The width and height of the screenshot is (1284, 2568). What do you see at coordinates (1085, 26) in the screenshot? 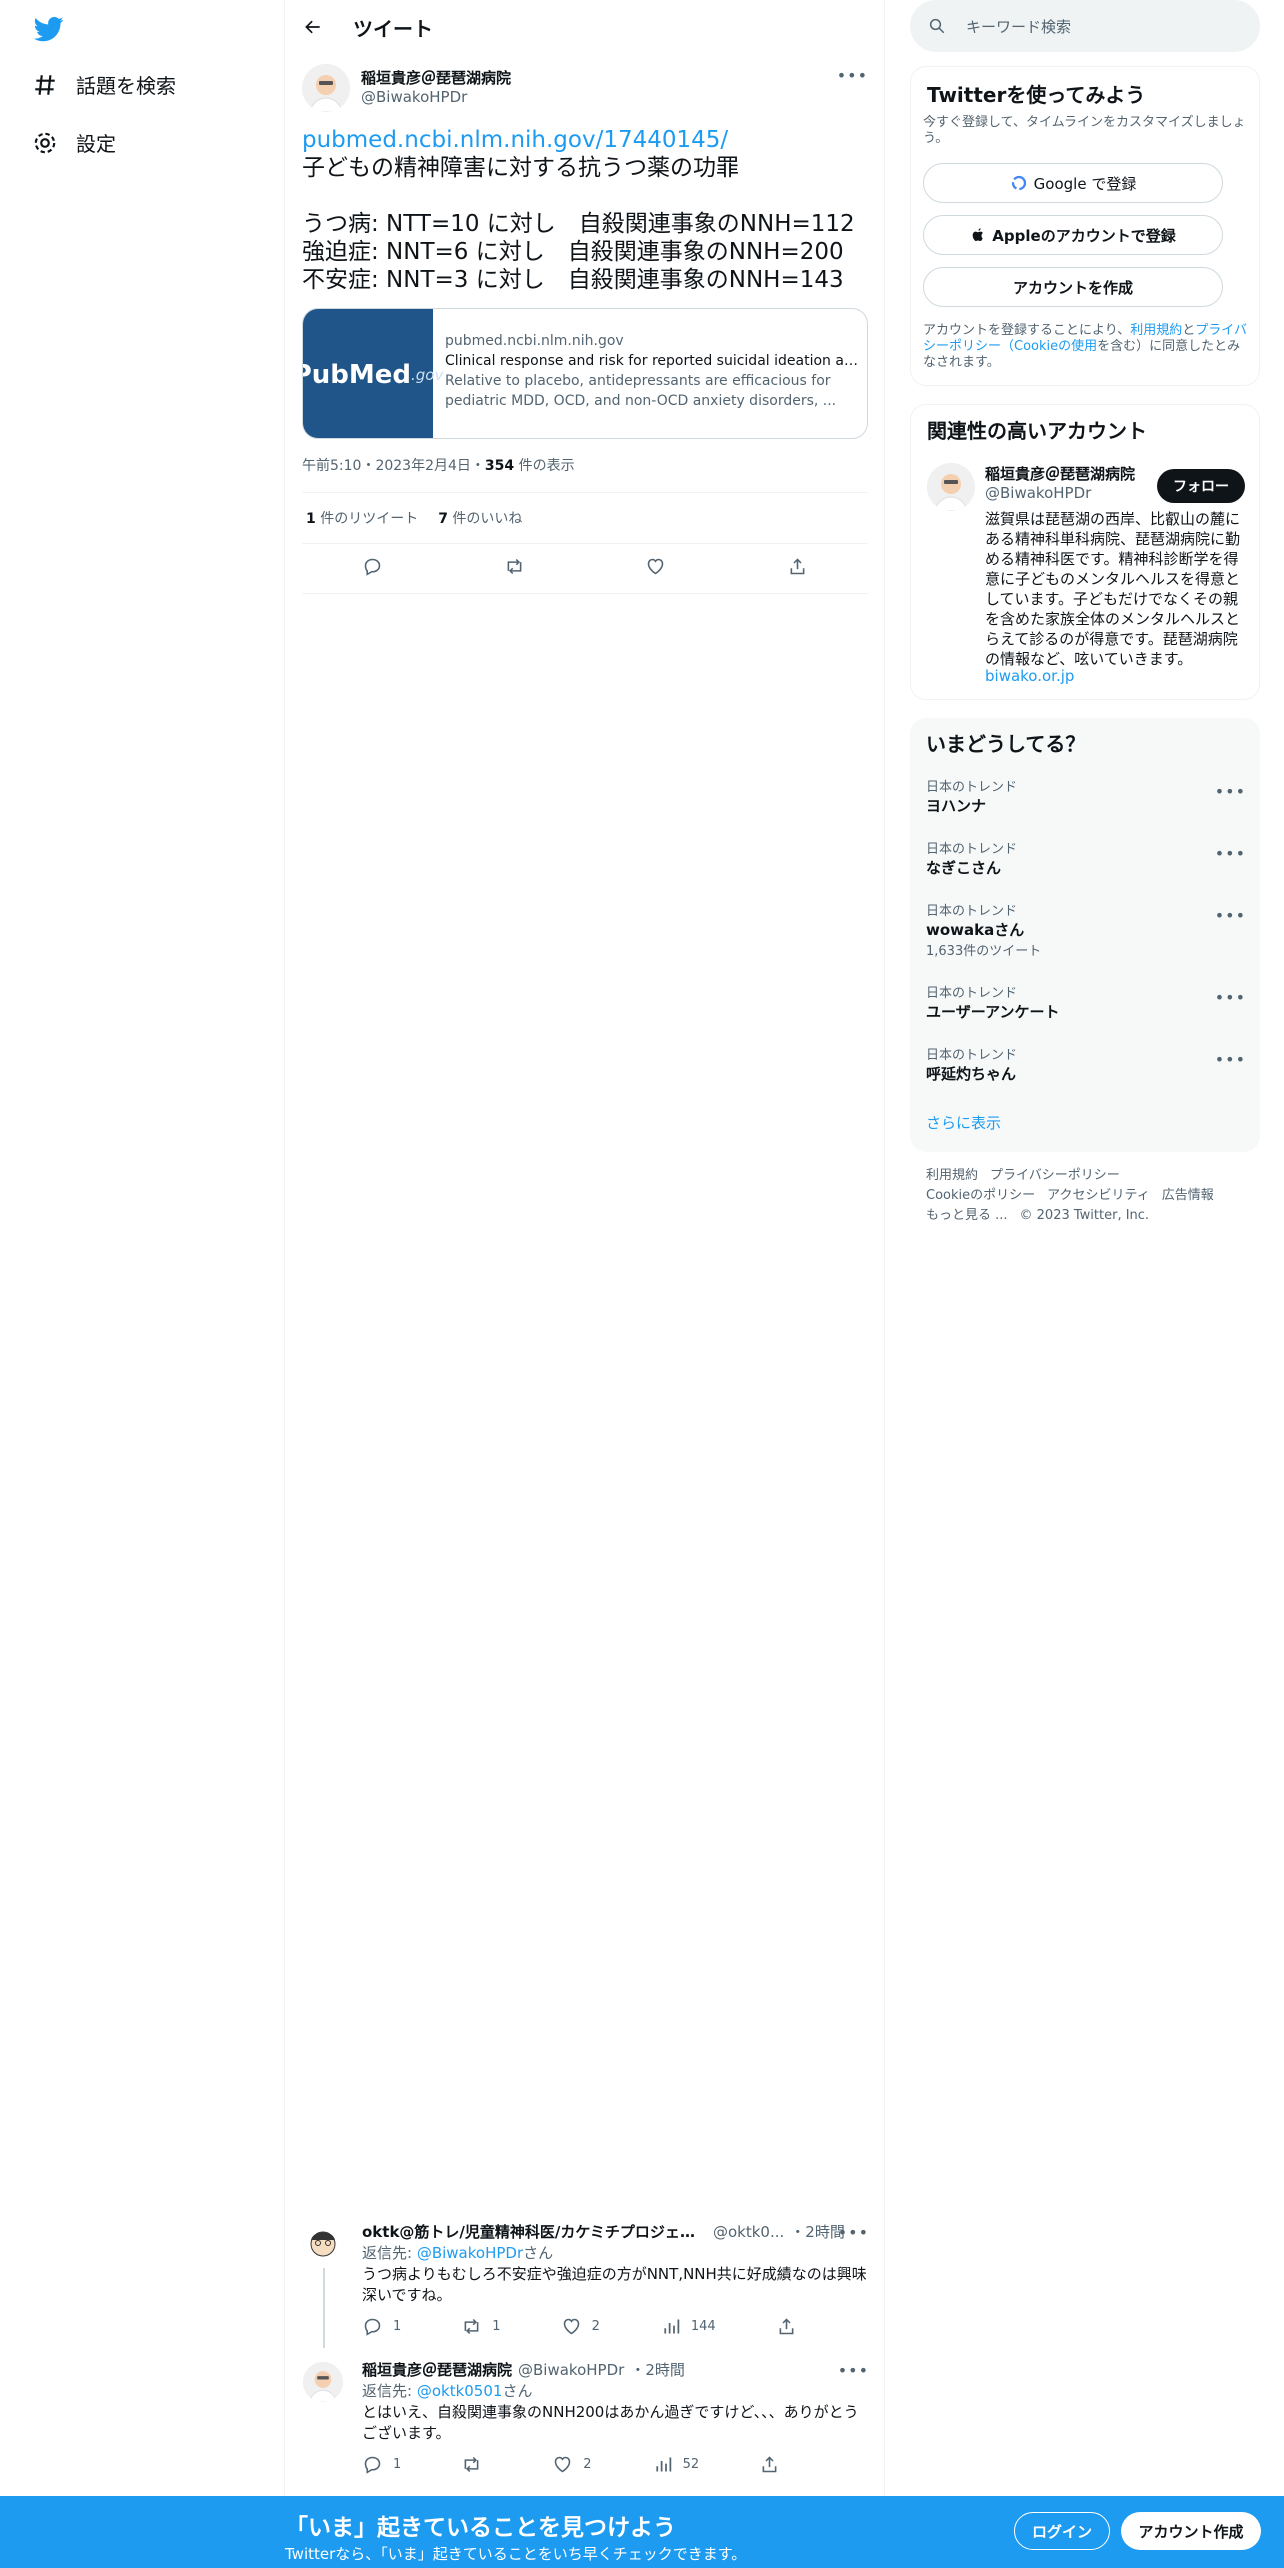
I see `search-input: キーワード検索` at bounding box center [1085, 26].